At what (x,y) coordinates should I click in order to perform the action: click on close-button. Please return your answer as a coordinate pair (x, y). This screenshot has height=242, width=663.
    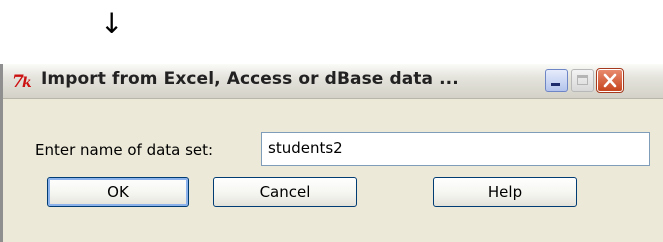
    Looking at the image, I should click on (610, 80).